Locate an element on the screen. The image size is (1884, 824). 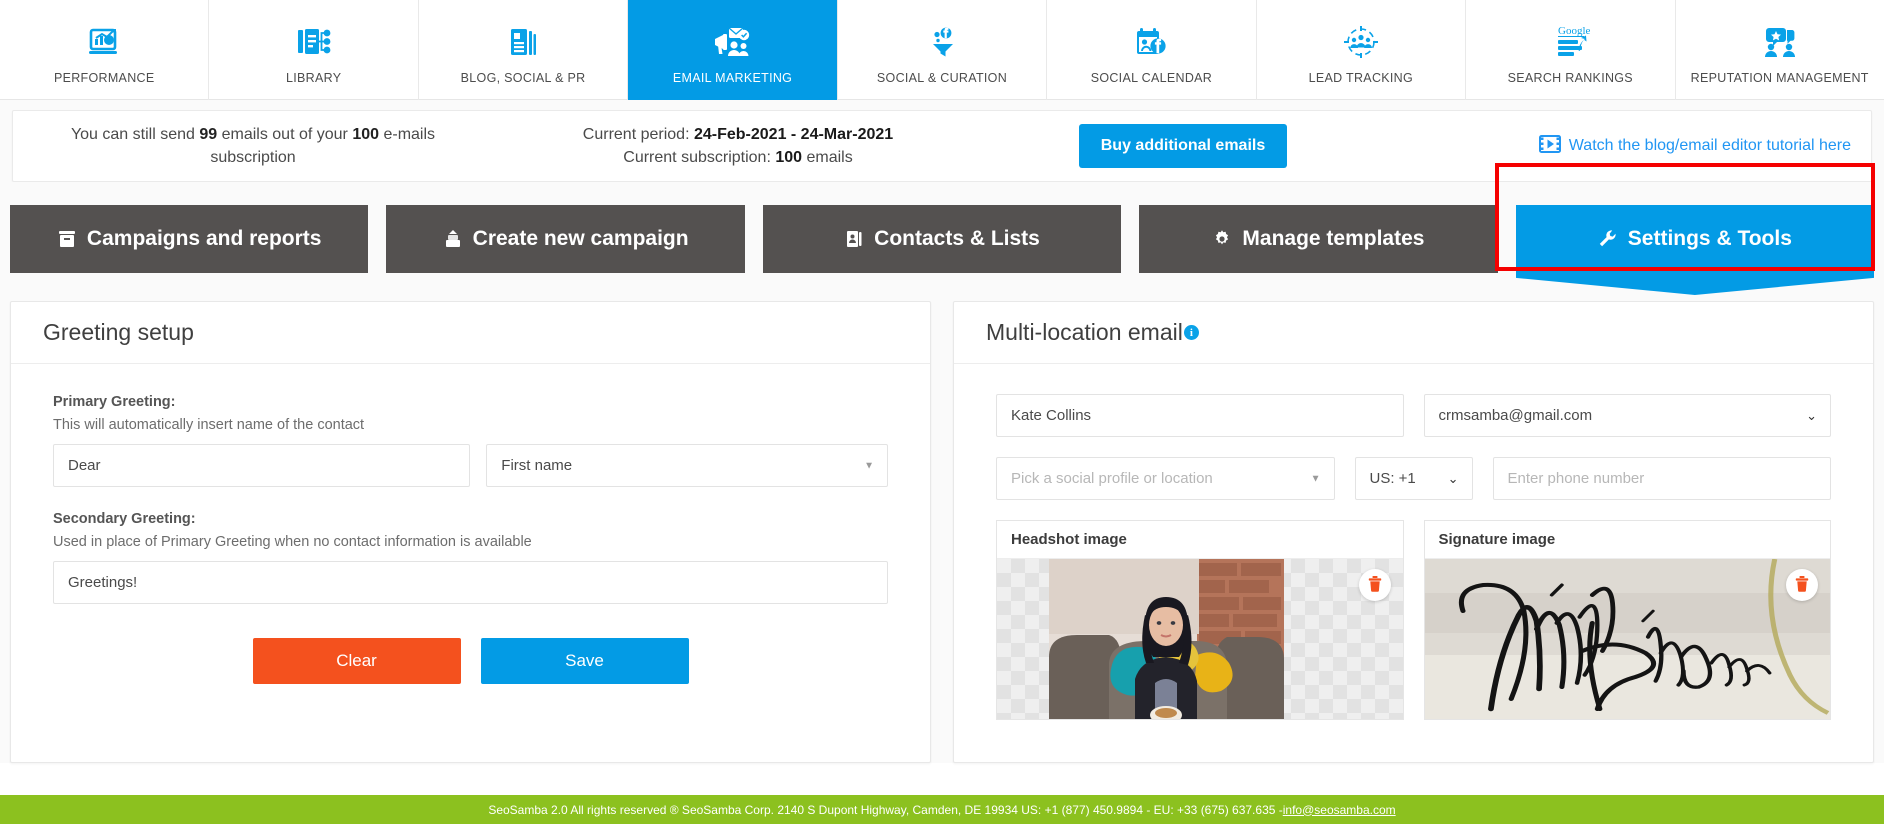
tab-settings-and-tools: Settings & Tools is located at coordinates (1695, 239).